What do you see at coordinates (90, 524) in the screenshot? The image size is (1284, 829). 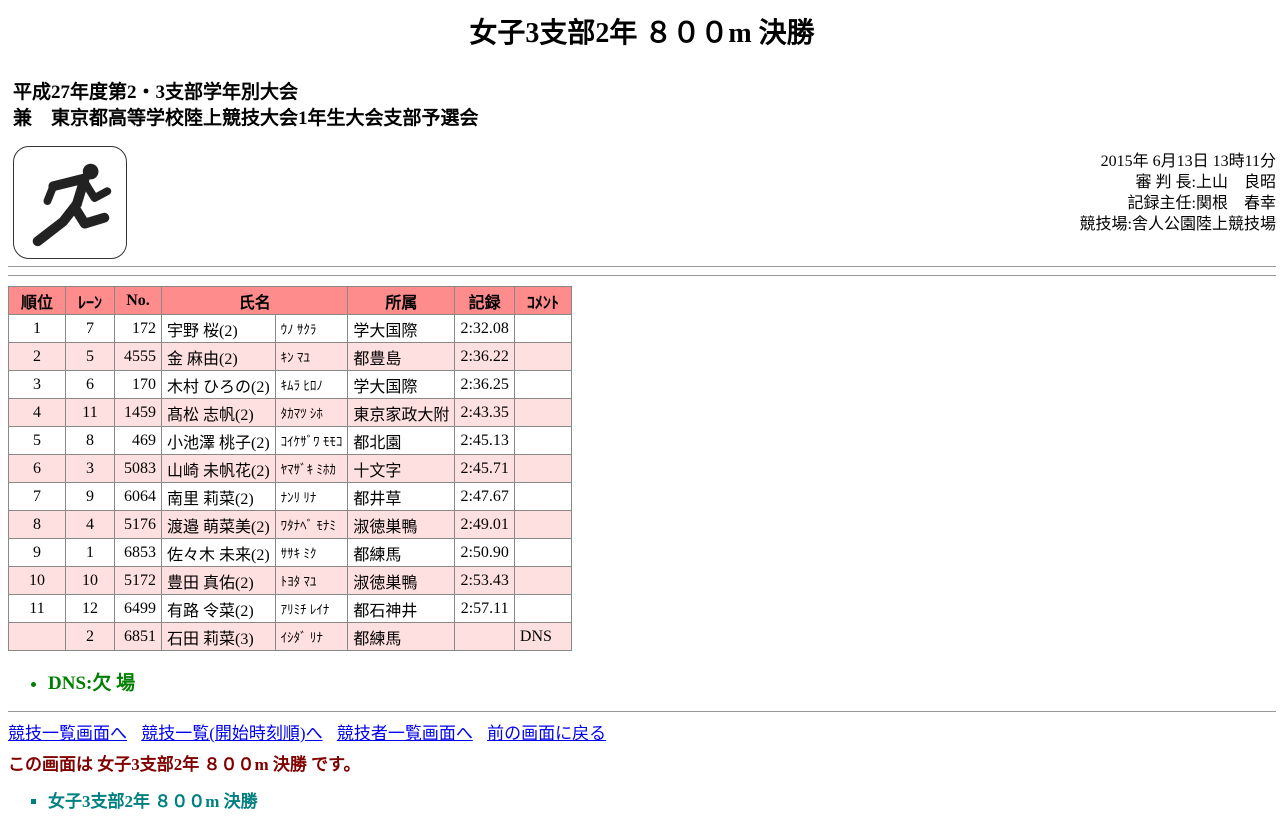 I see `lane-cell: 4` at bounding box center [90, 524].